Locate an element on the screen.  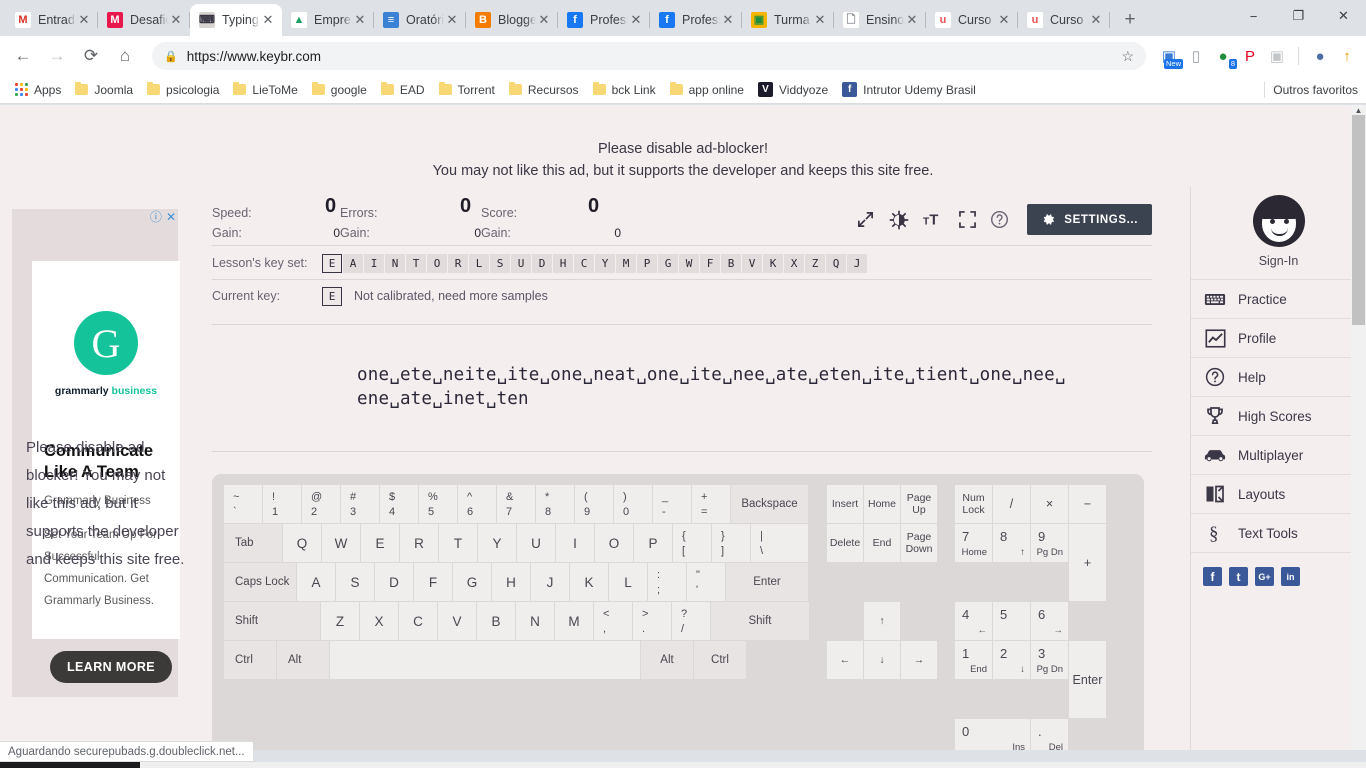
keyboard-key: * 8 is located at coordinates (555, 504).